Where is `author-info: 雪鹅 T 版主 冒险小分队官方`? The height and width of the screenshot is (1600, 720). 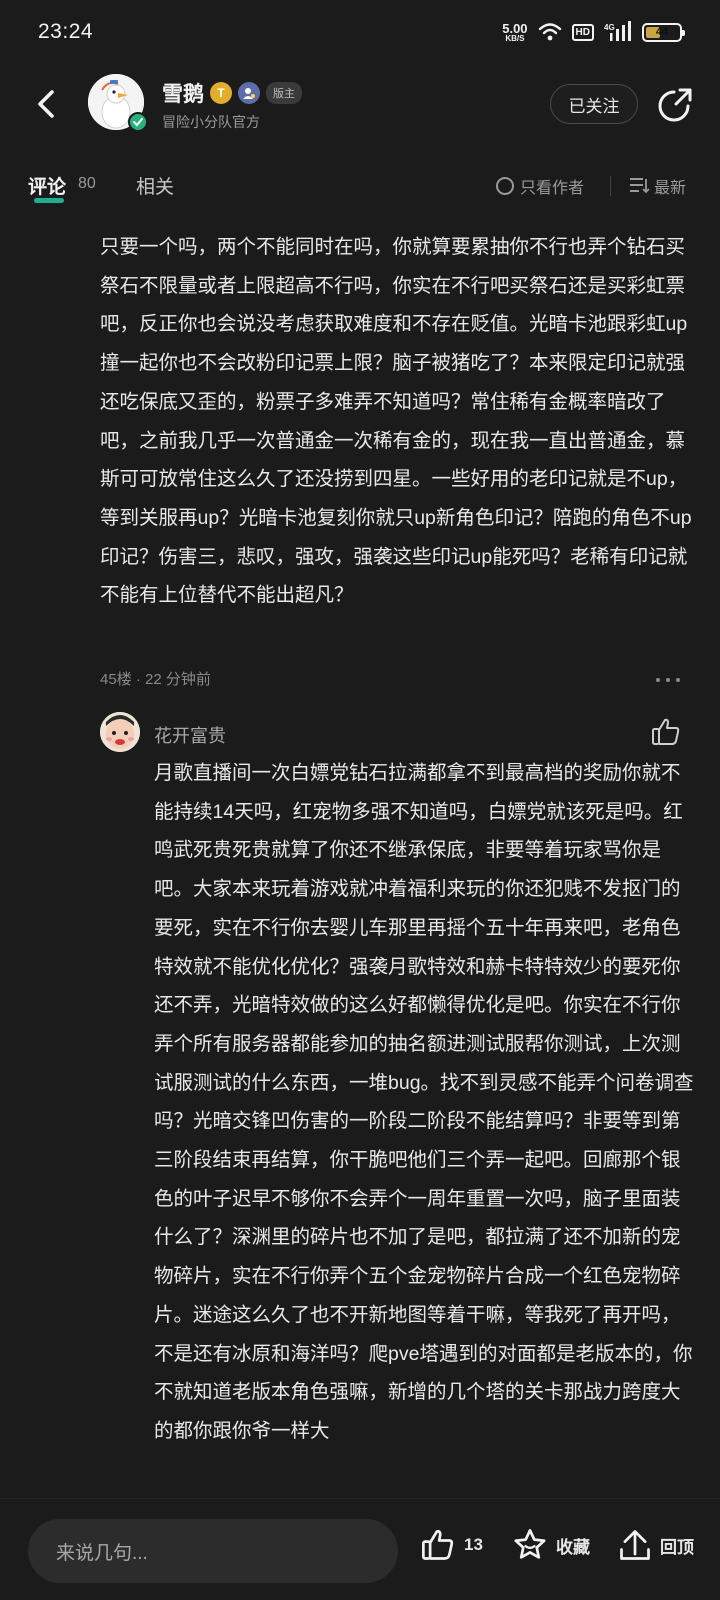
author-info: 雪鹅 T 版主 冒险小分队官方 is located at coordinates (232, 105).